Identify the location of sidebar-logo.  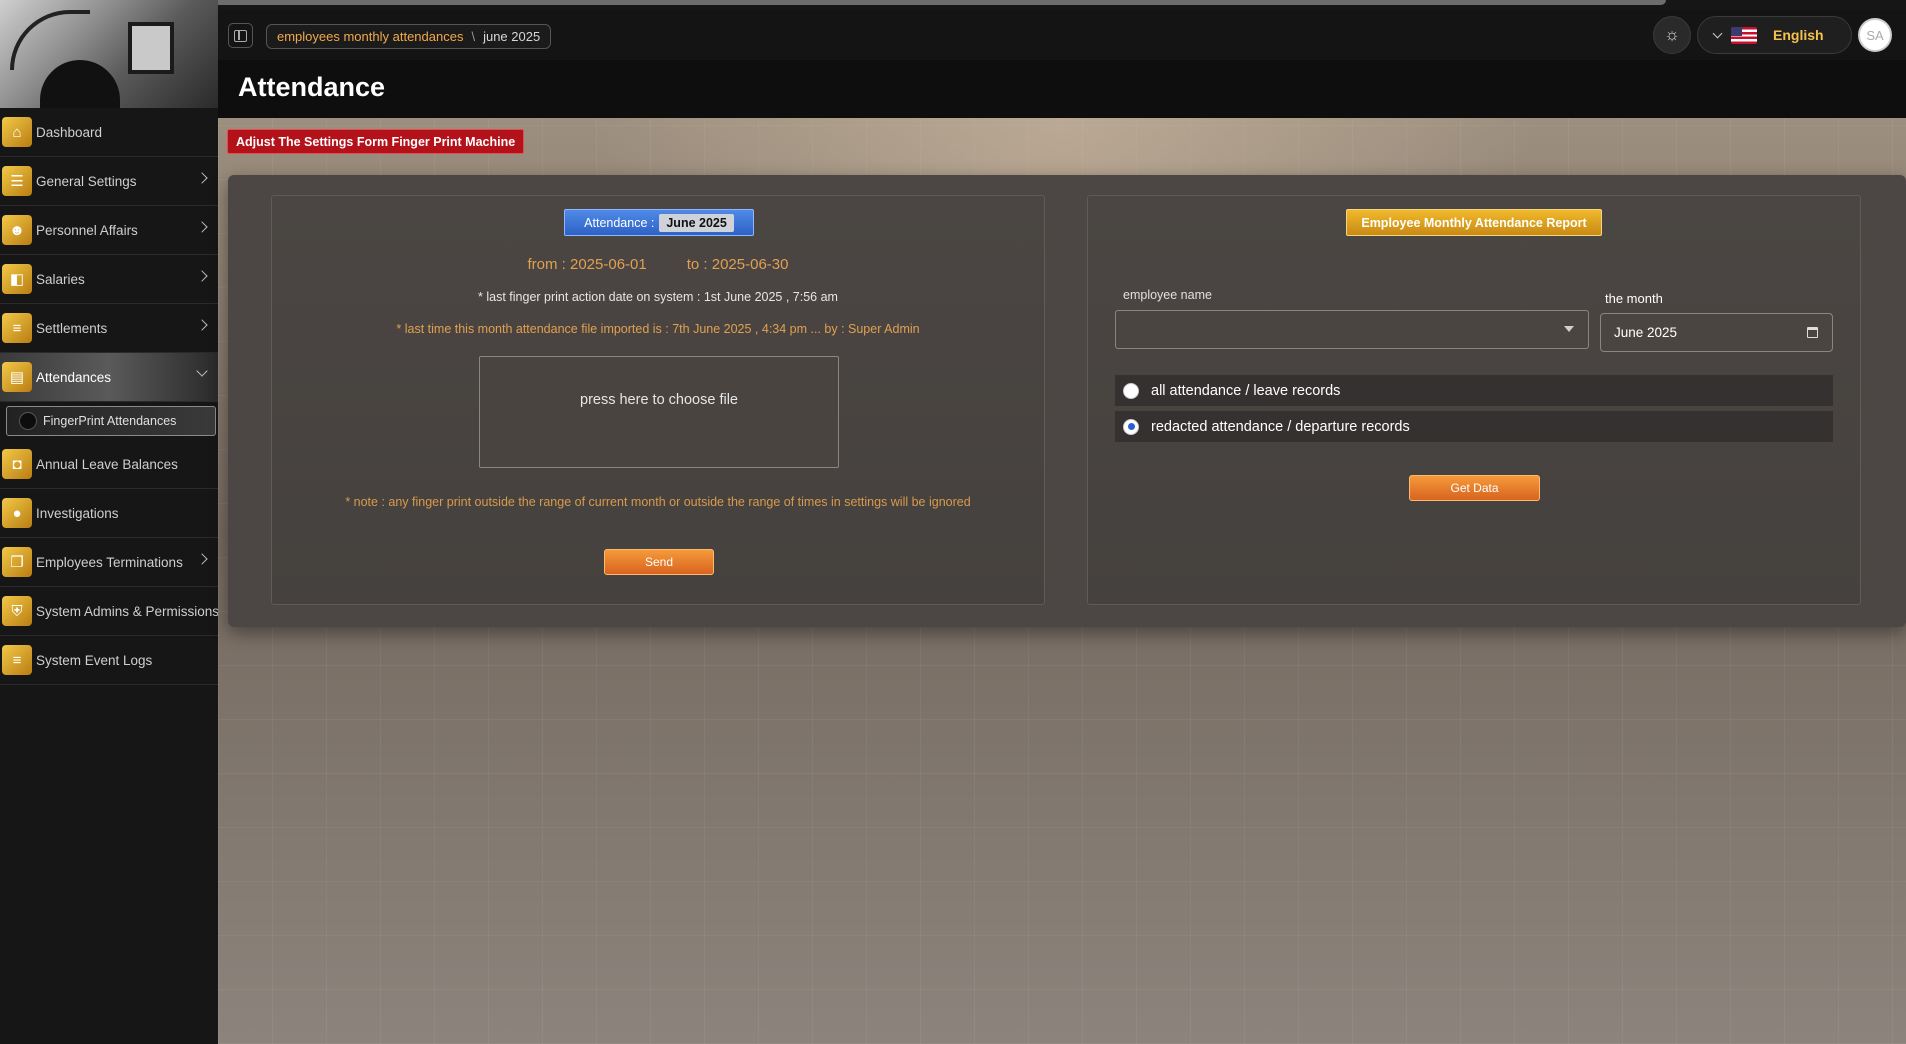
(109, 54).